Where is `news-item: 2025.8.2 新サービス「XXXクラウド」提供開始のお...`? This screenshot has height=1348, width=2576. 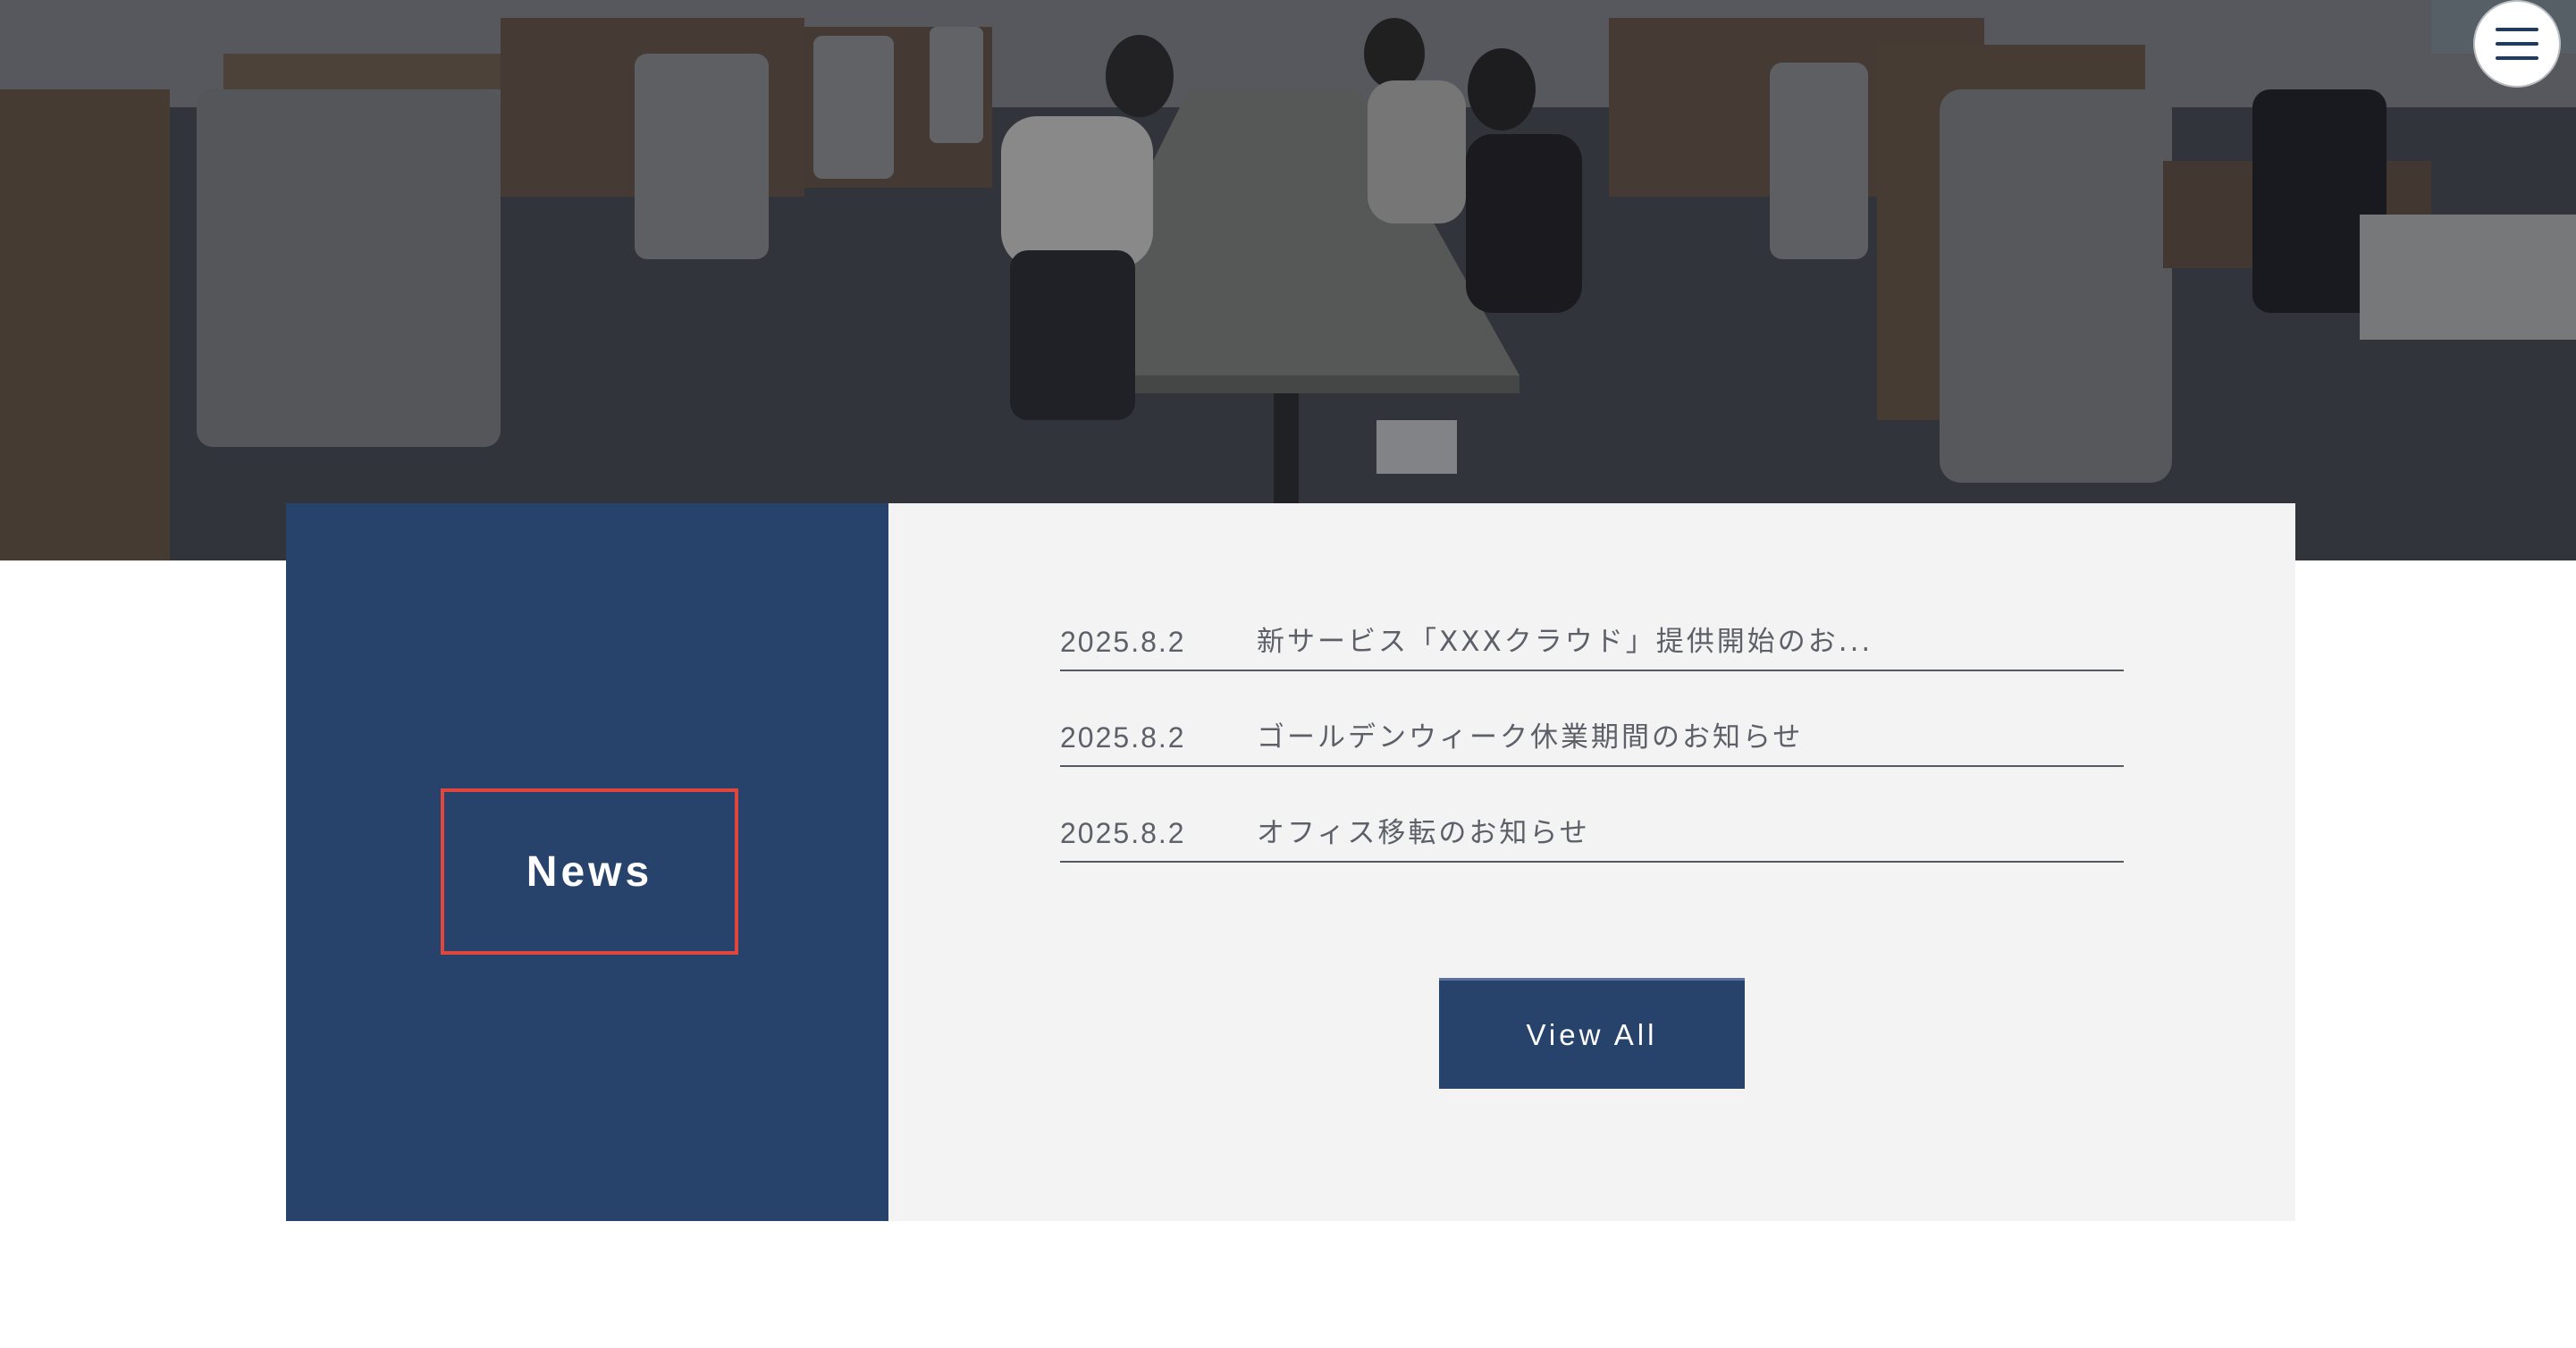
news-item: 2025.8.2 新サービス「XXXクラウド」提供開始のお... is located at coordinates (1592, 640).